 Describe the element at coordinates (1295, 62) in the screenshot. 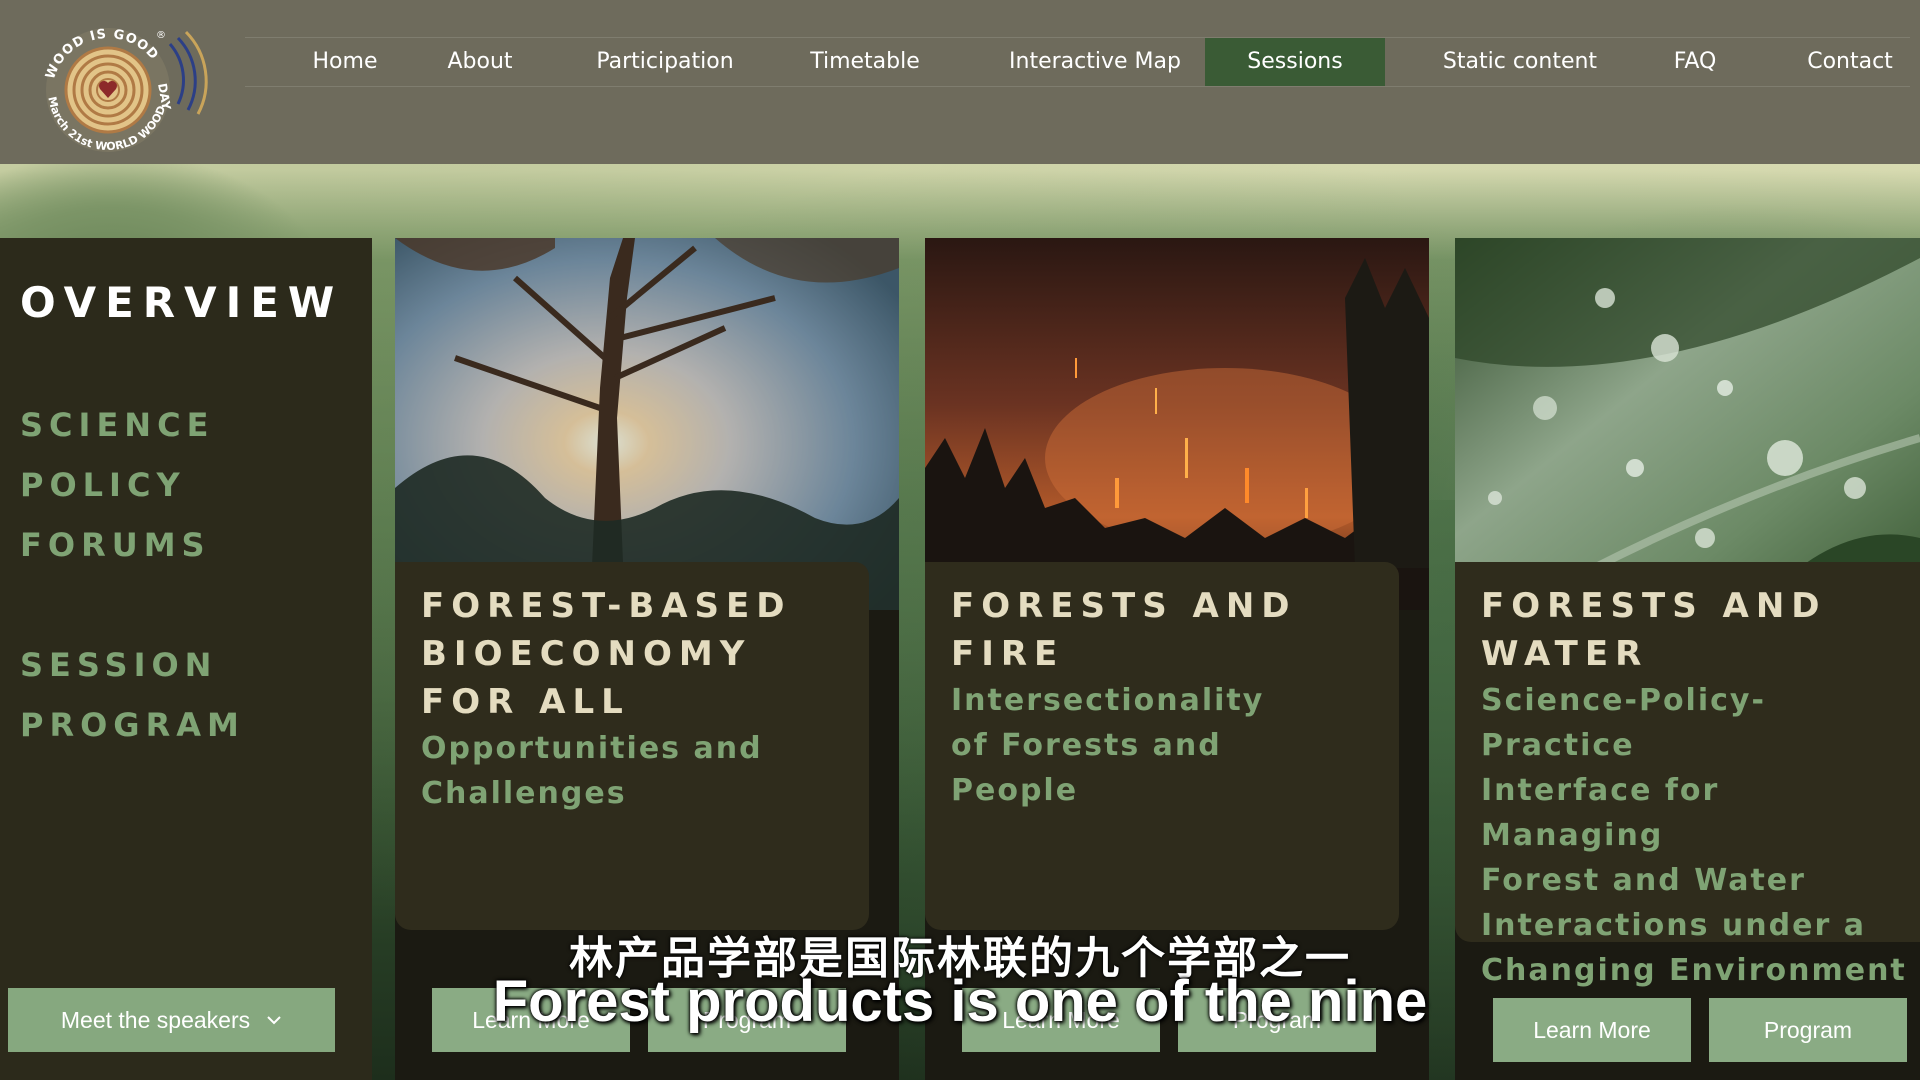

I see `nav-sessions: Sessions` at that location.